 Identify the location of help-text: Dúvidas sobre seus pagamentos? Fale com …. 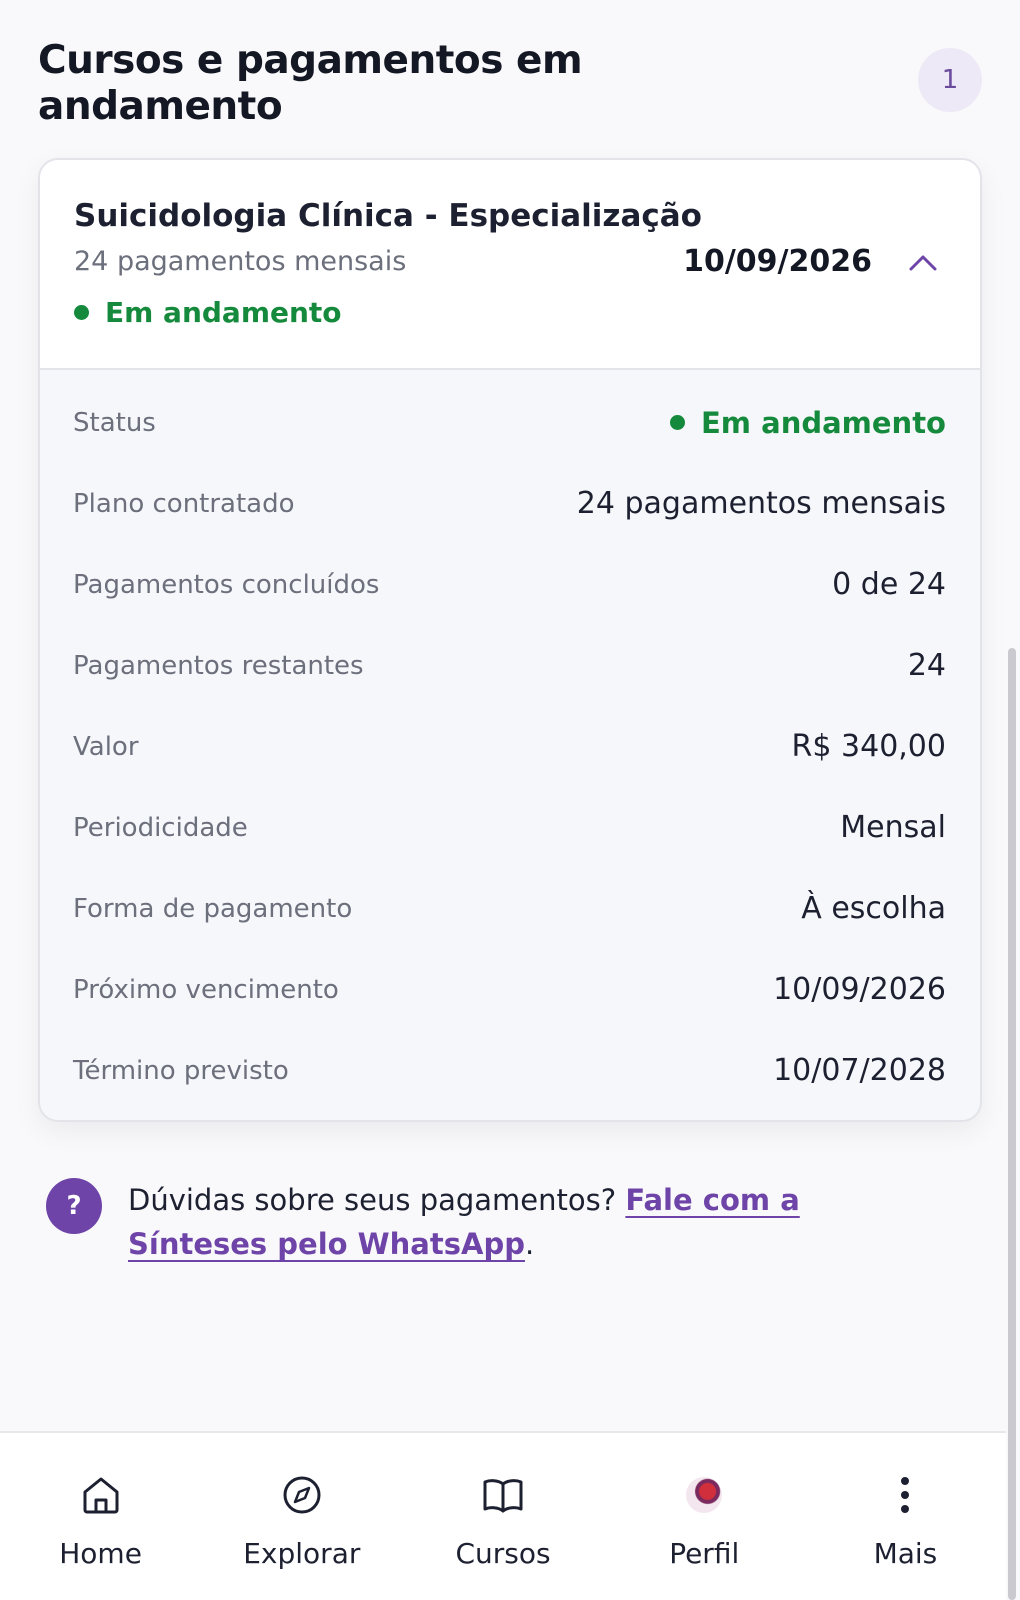
(537, 1222).